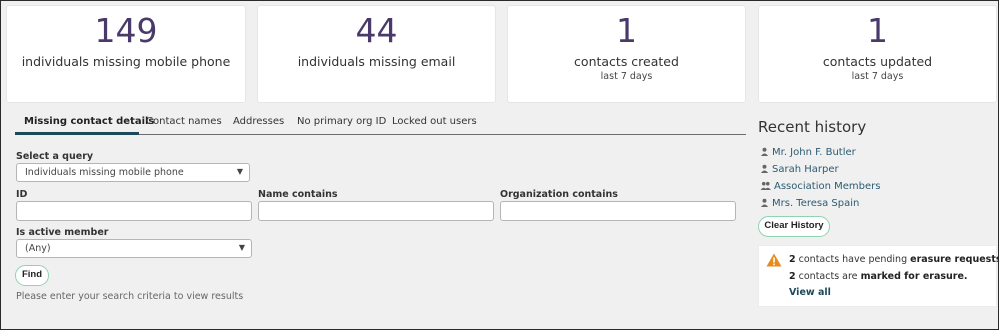  I want to click on active-member-value: (Any), so click(38, 248).